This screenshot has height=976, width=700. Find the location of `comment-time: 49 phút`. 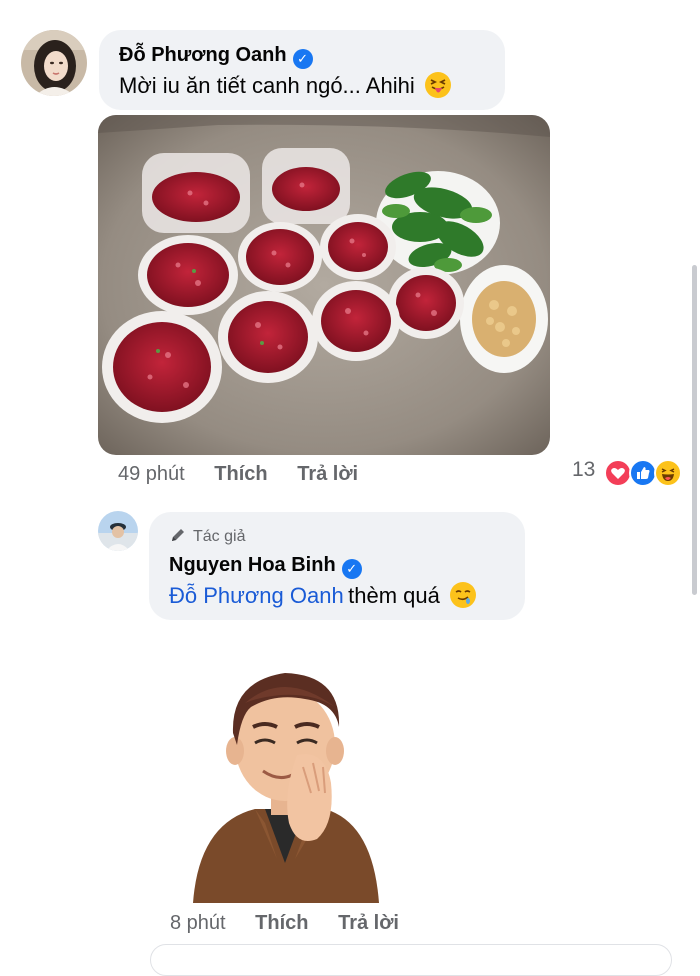

comment-time: 49 phút is located at coordinates (151, 474).